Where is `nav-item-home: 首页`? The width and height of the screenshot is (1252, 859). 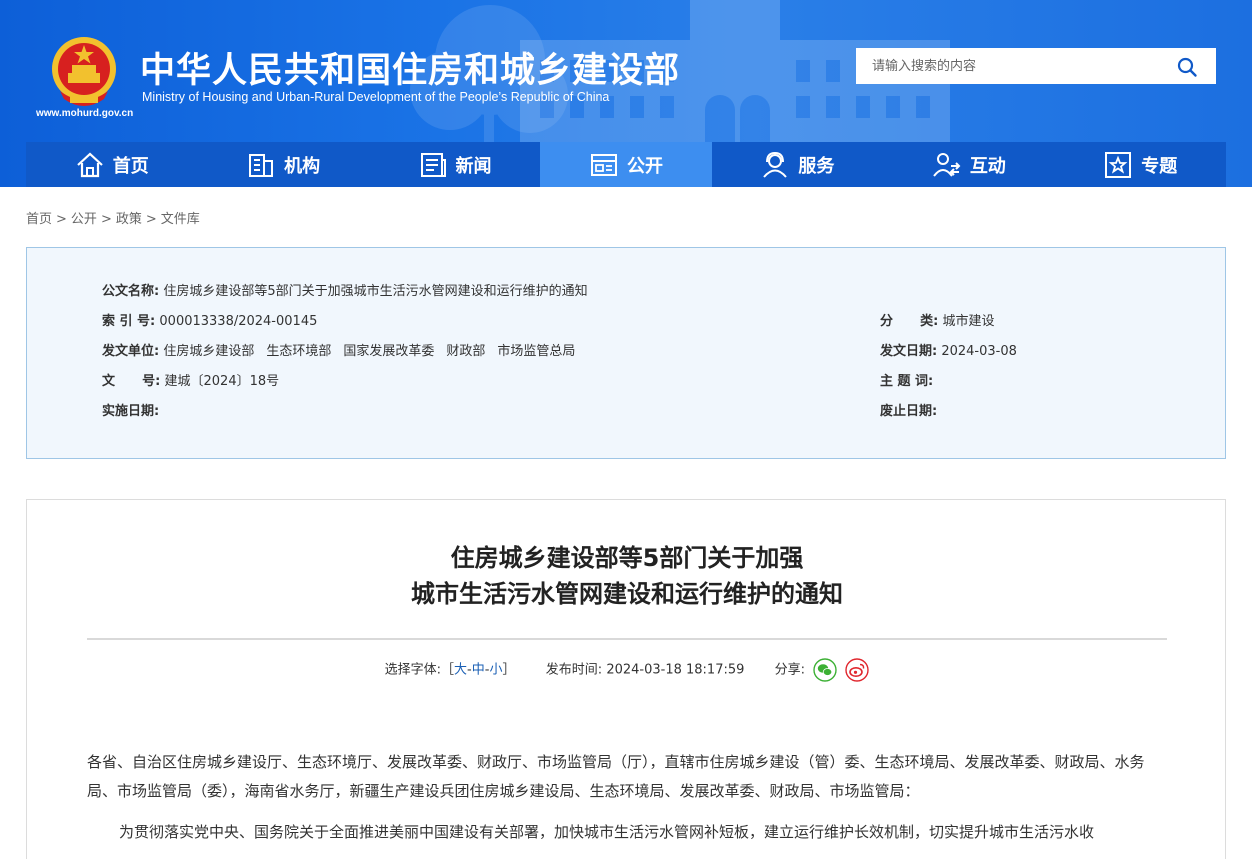 nav-item-home: 首页 is located at coordinates (111, 164).